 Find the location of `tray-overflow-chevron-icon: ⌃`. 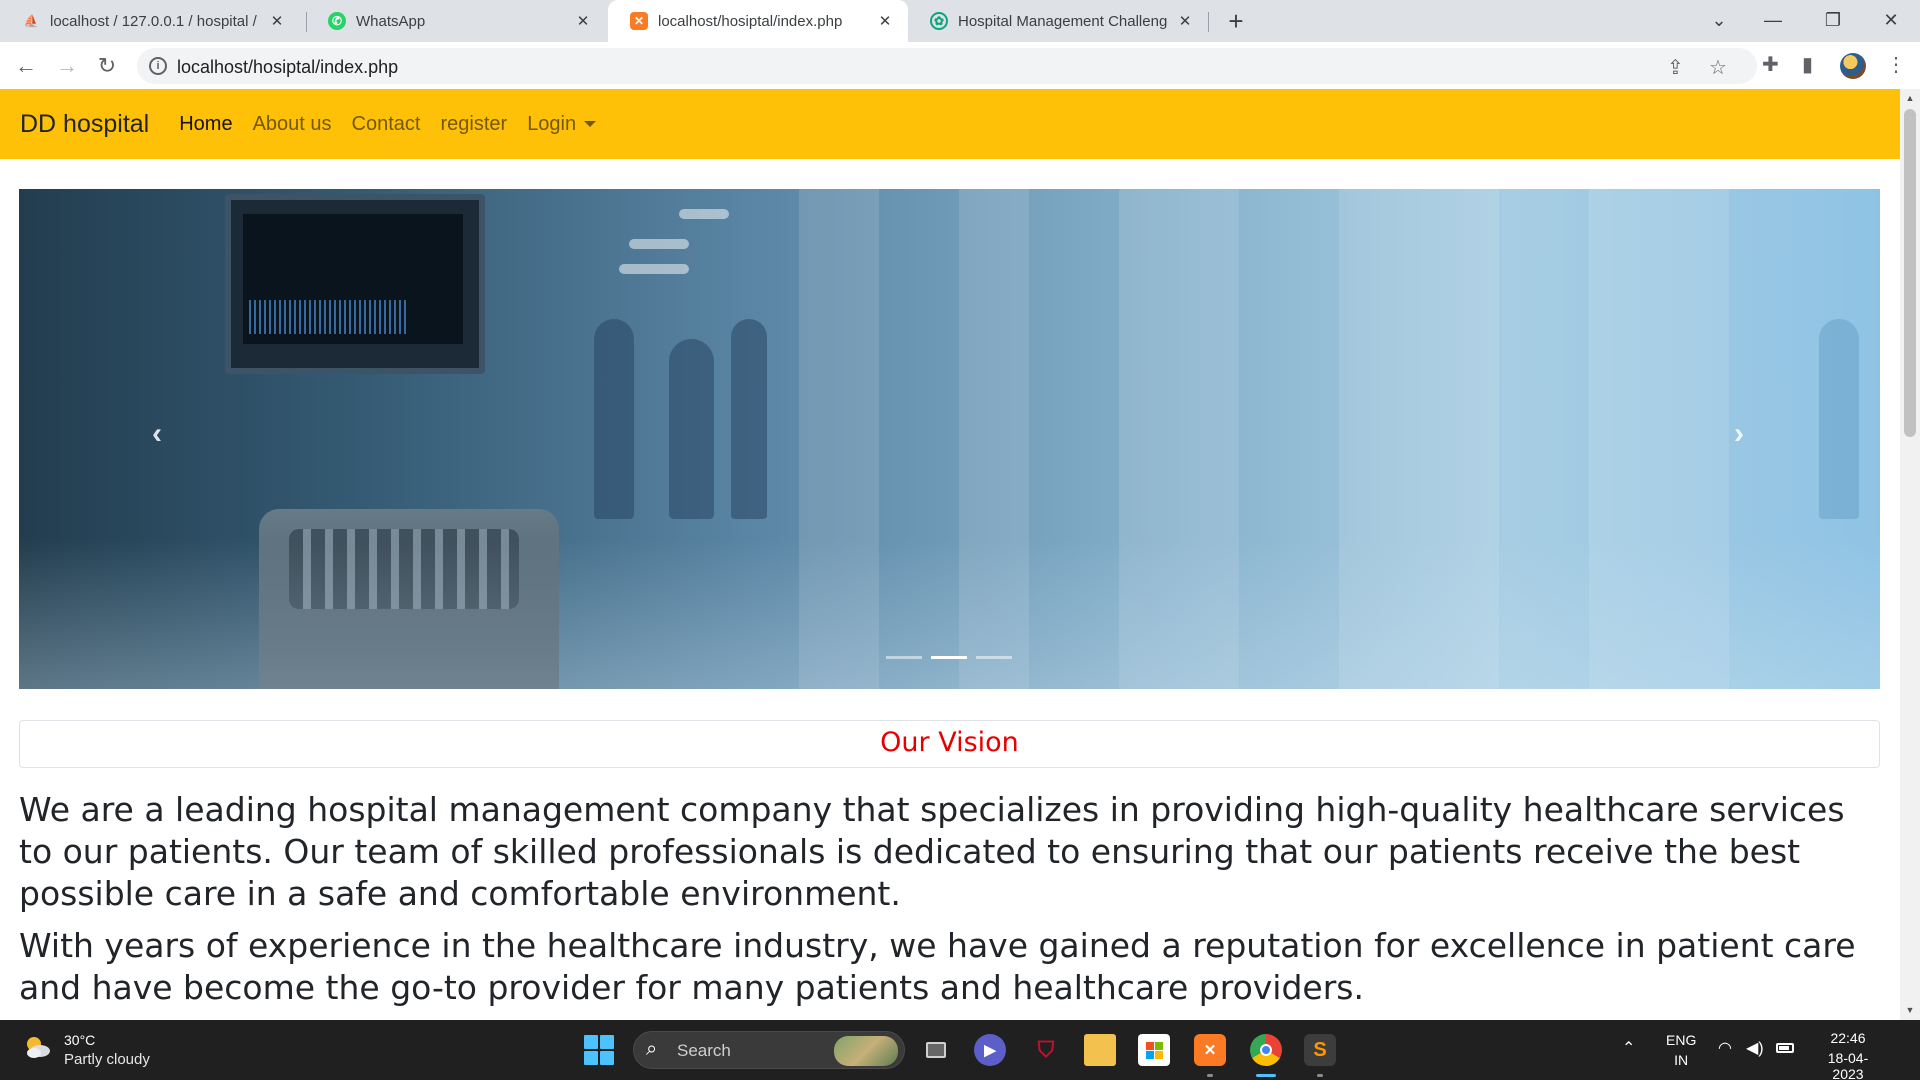

tray-overflow-chevron-icon: ⌃ is located at coordinates (1628, 1048).